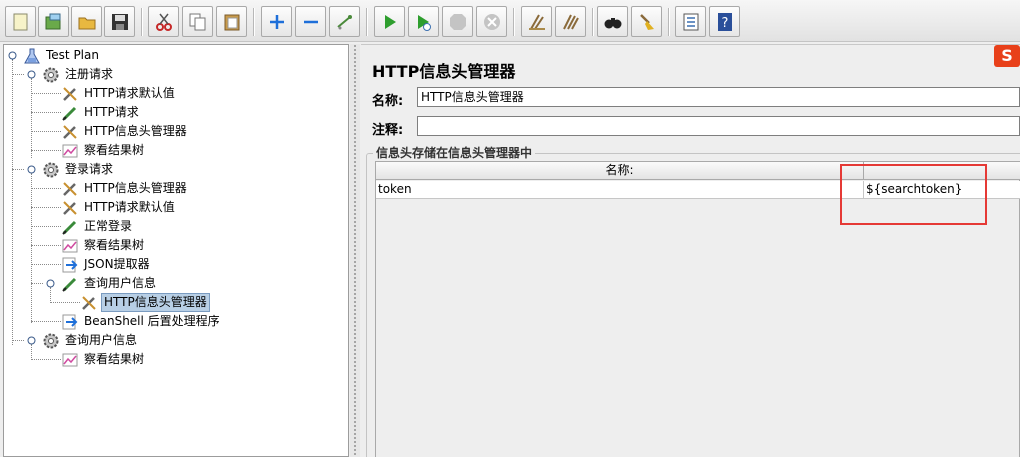  I want to click on templates-icon, so click(53, 21).